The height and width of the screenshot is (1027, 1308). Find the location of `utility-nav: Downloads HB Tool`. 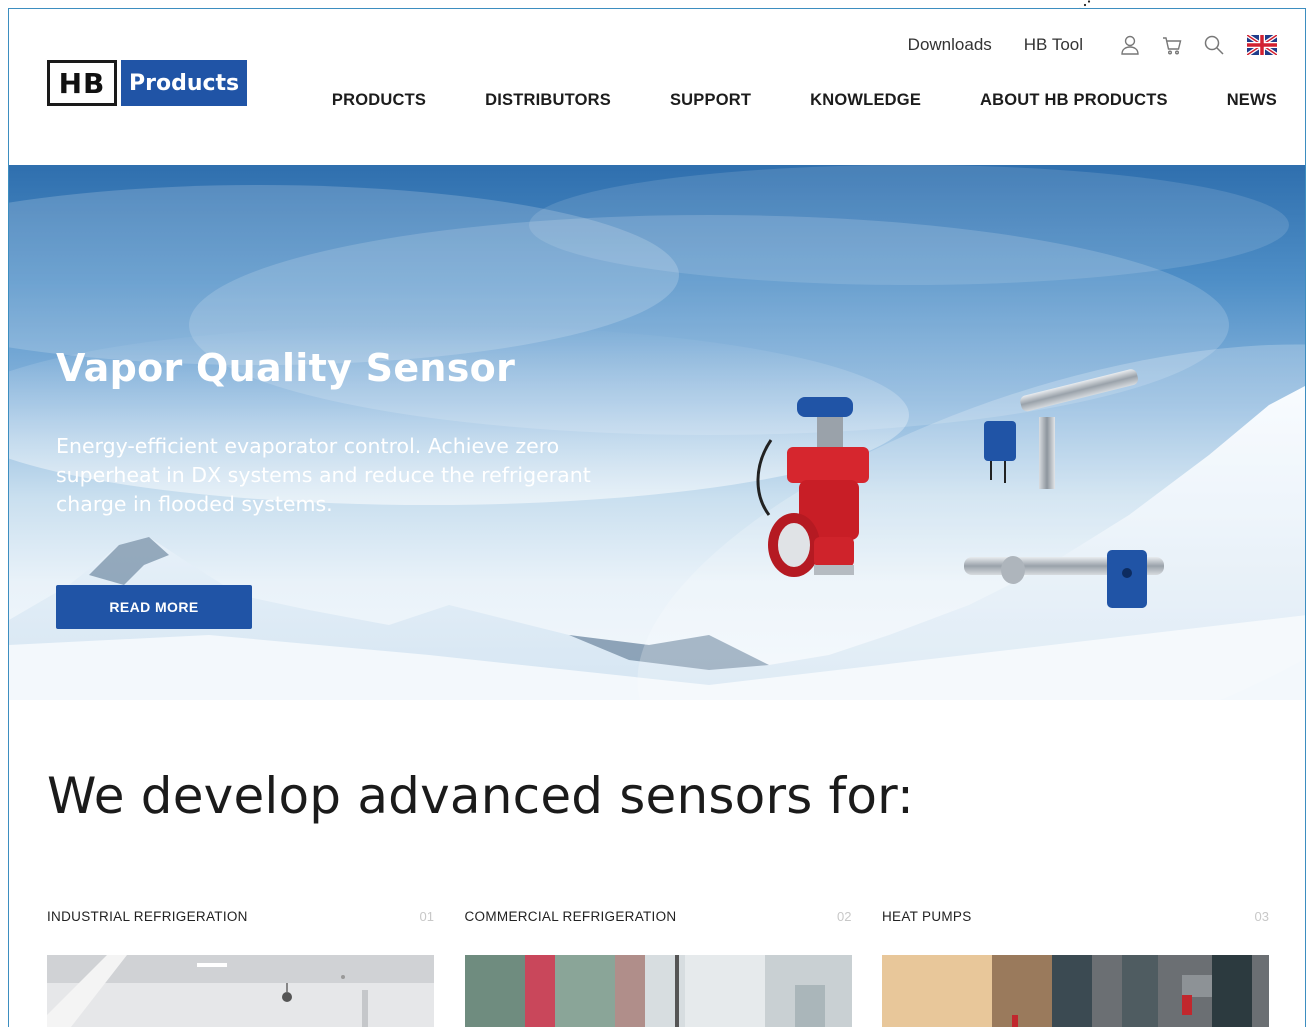

utility-nav: Downloads HB Tool is located at coordinates (1092, 45).